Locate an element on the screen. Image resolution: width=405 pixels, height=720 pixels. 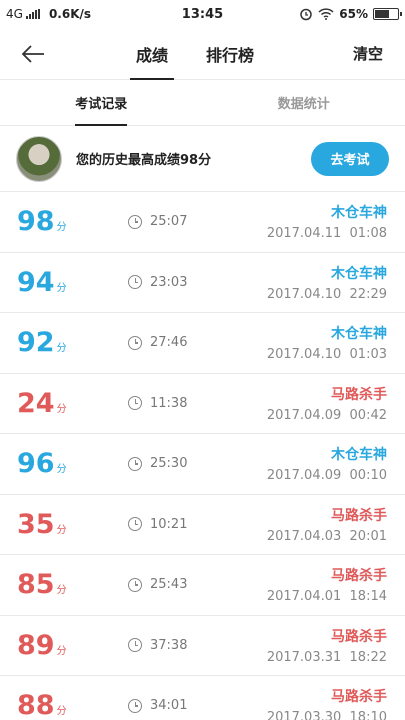
record-score: 96 分 is located at coordinates (59, 463).